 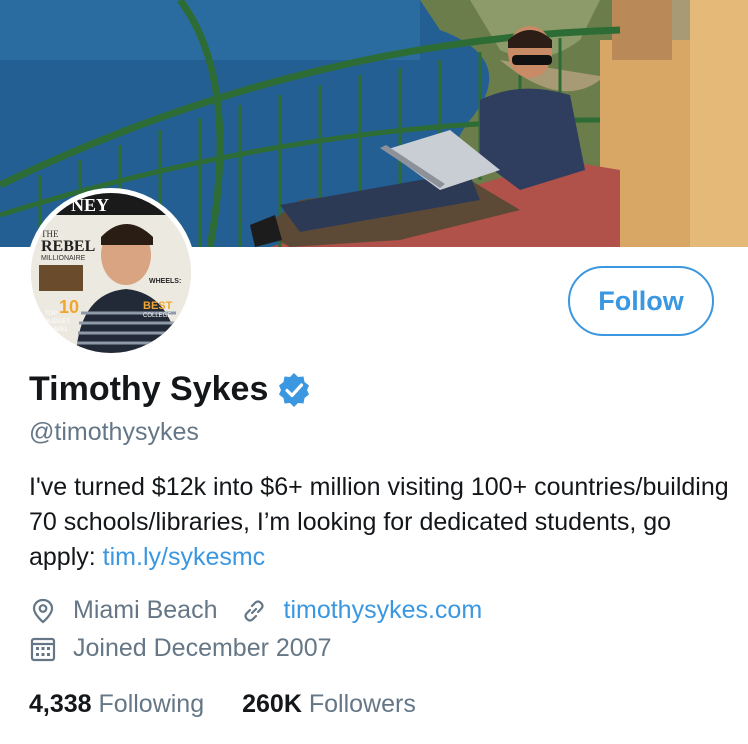 What do you see at coordinates (641, 301) in the screenshot?
I see `follow-button: Follow` at bounding box center [641, 301].